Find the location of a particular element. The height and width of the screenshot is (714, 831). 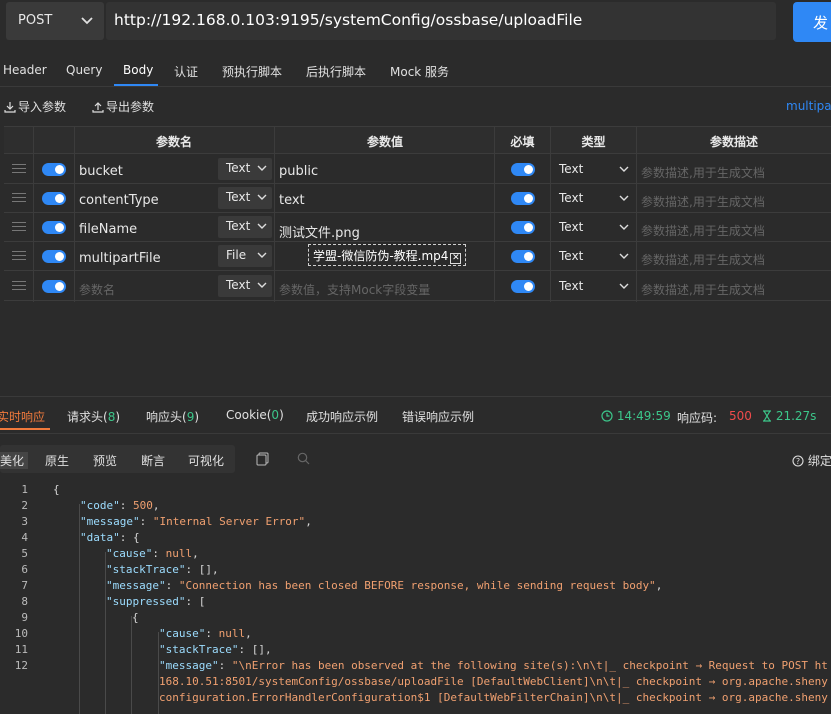

param-value: text is located at coordinates (292, 200).